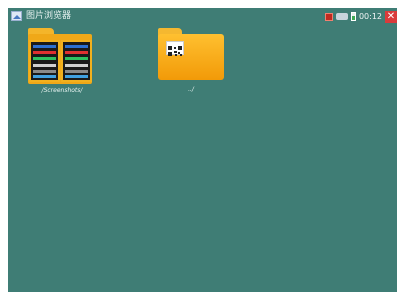  I want to click on folder-label: ../, so click(191, 89).